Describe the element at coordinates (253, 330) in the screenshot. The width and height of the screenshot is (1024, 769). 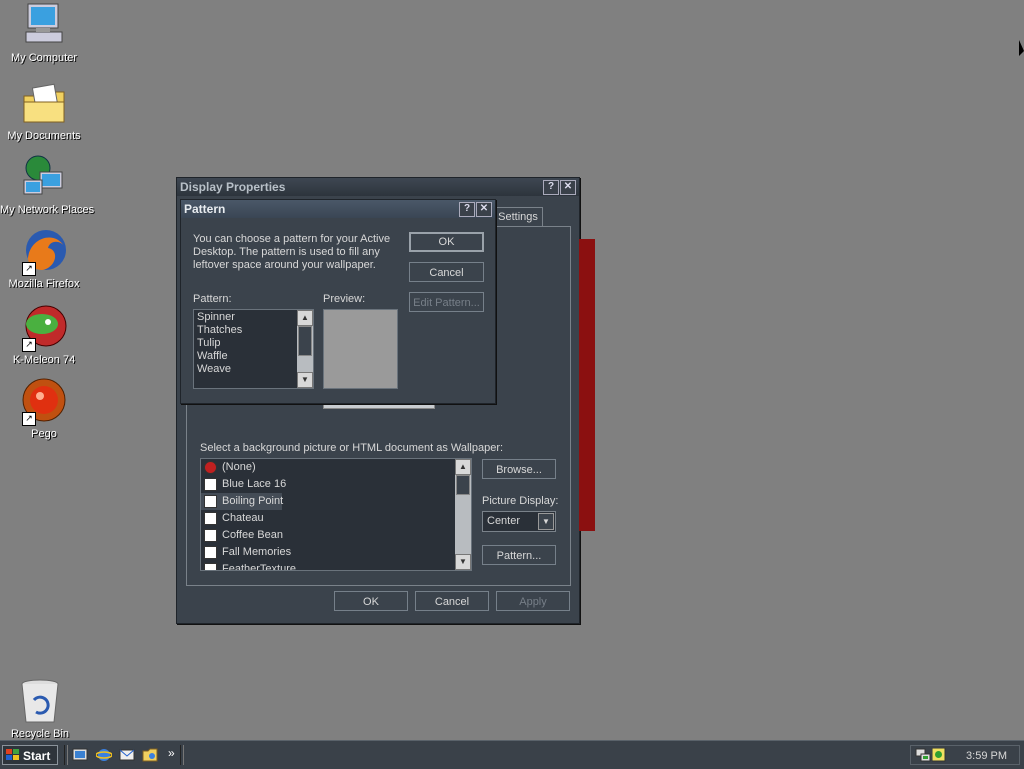
I see `pattern-list-item: Thatches` at that location.